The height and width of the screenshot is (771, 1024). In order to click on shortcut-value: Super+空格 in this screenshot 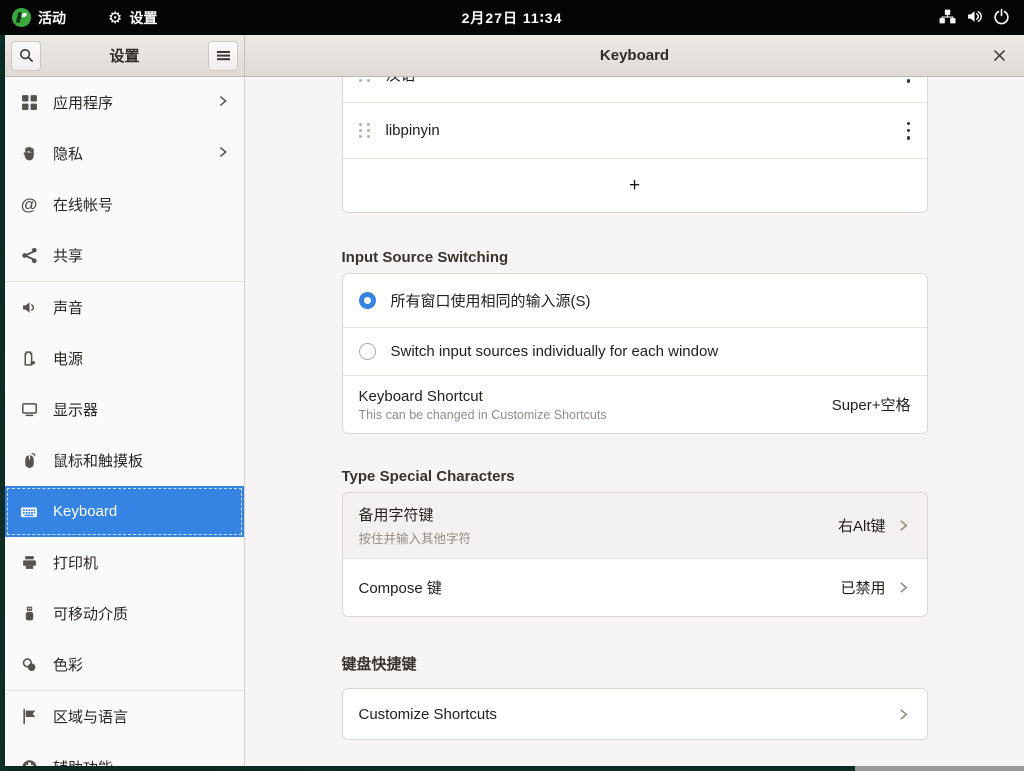, I will do `click(871, 405)`.